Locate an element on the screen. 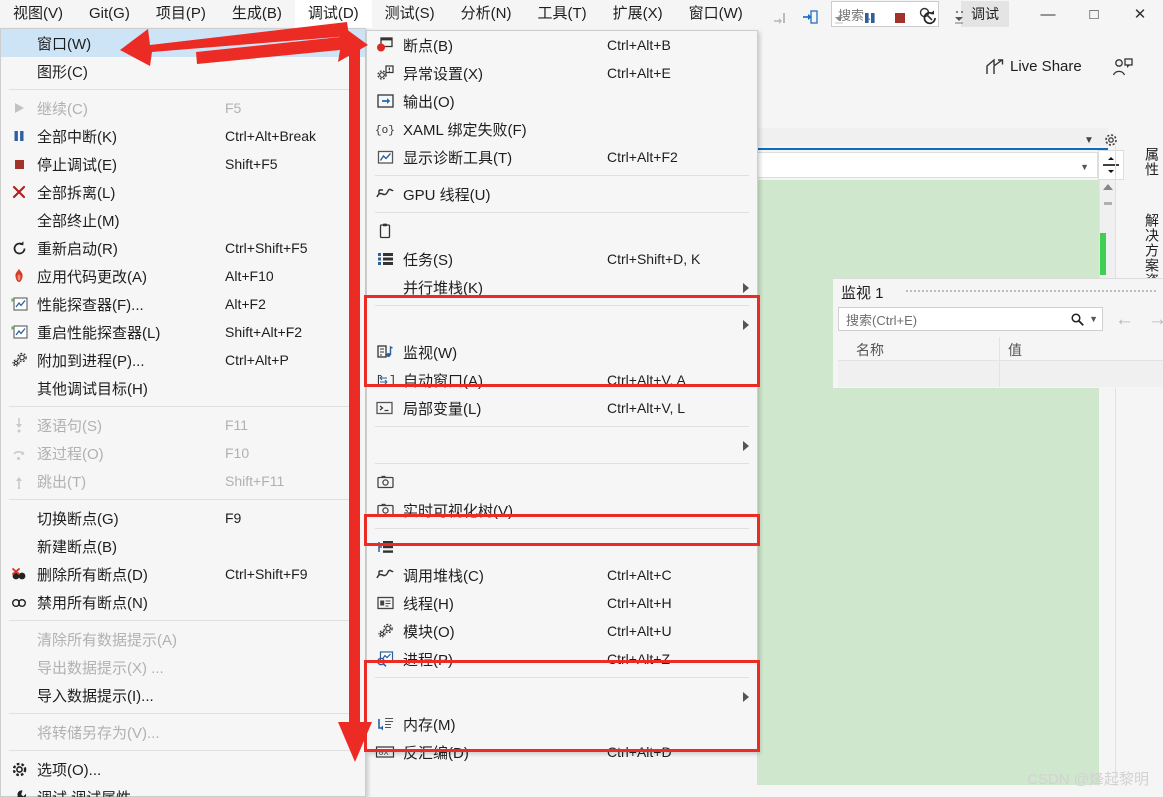  menubar-item-build: 生成(B) is located at coordinates (257, 14).